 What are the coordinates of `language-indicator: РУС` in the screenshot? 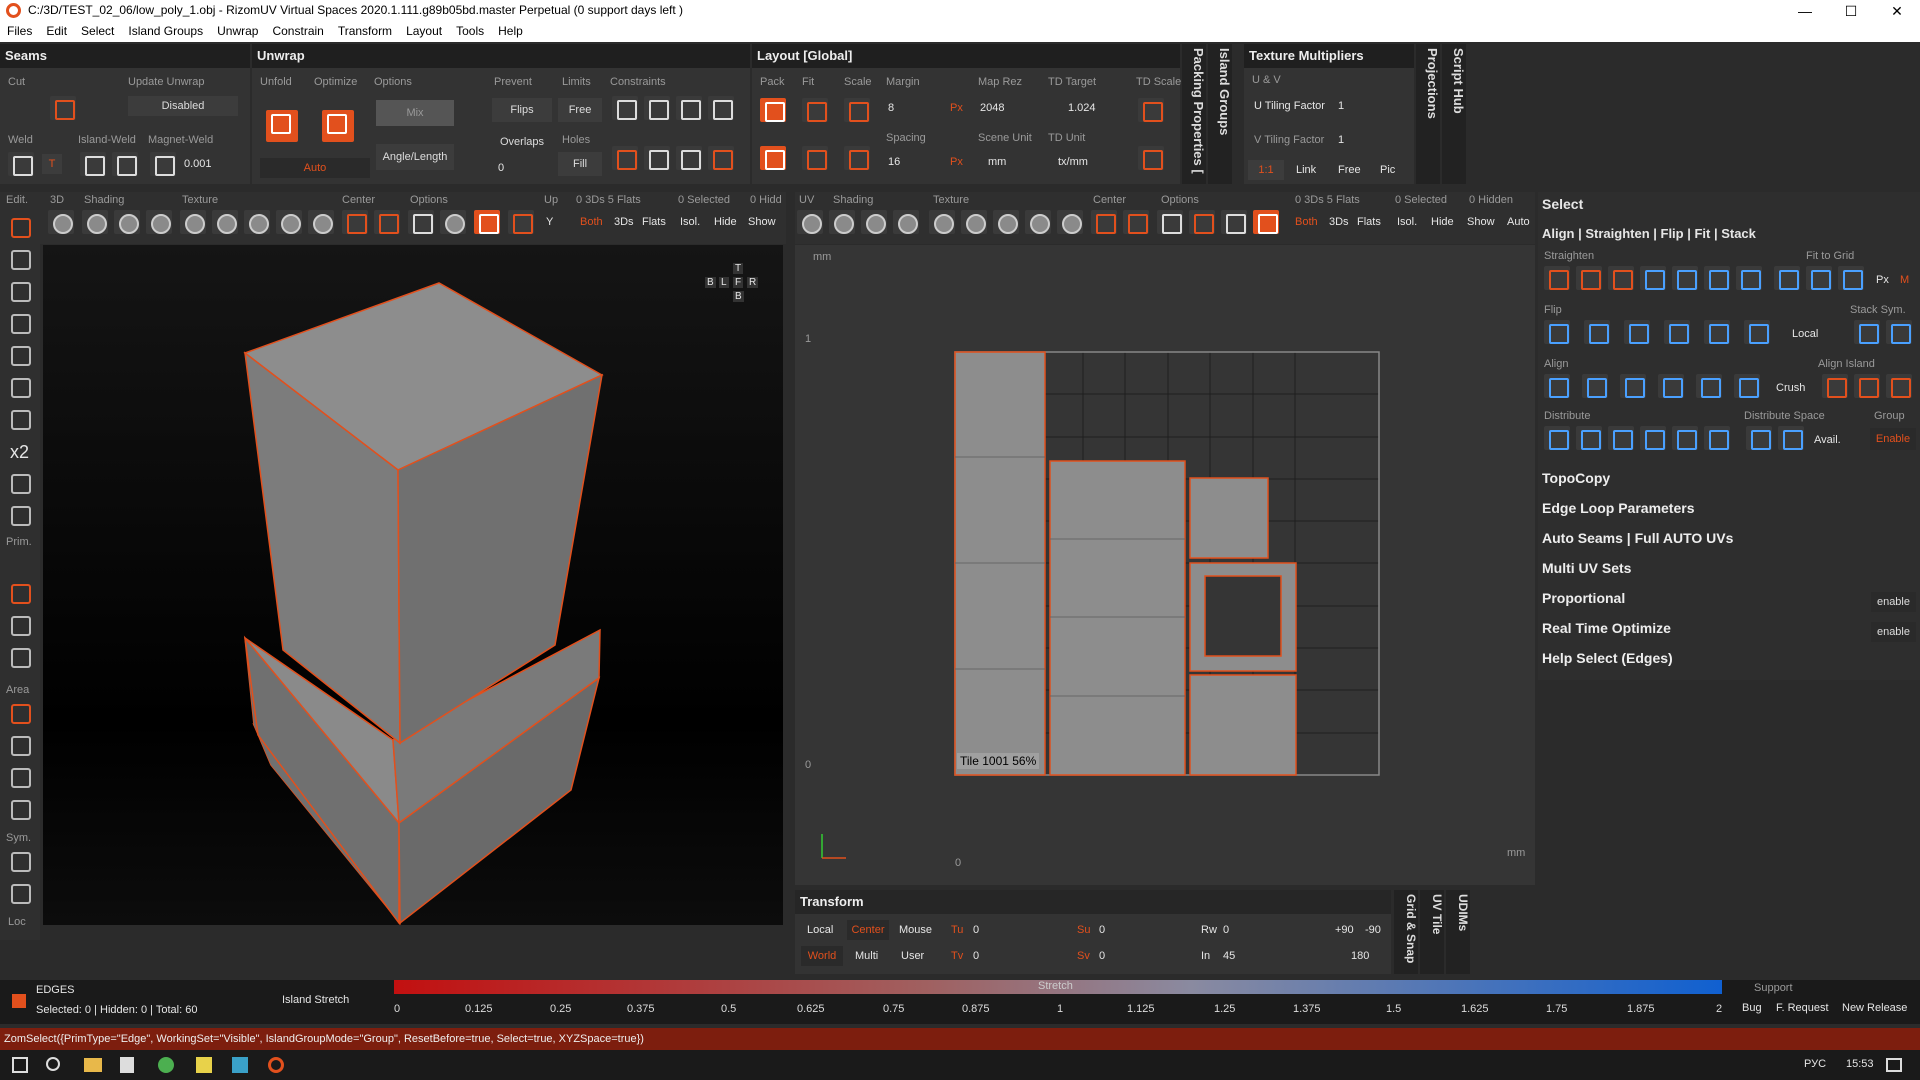 It's located at (1815, 1064).